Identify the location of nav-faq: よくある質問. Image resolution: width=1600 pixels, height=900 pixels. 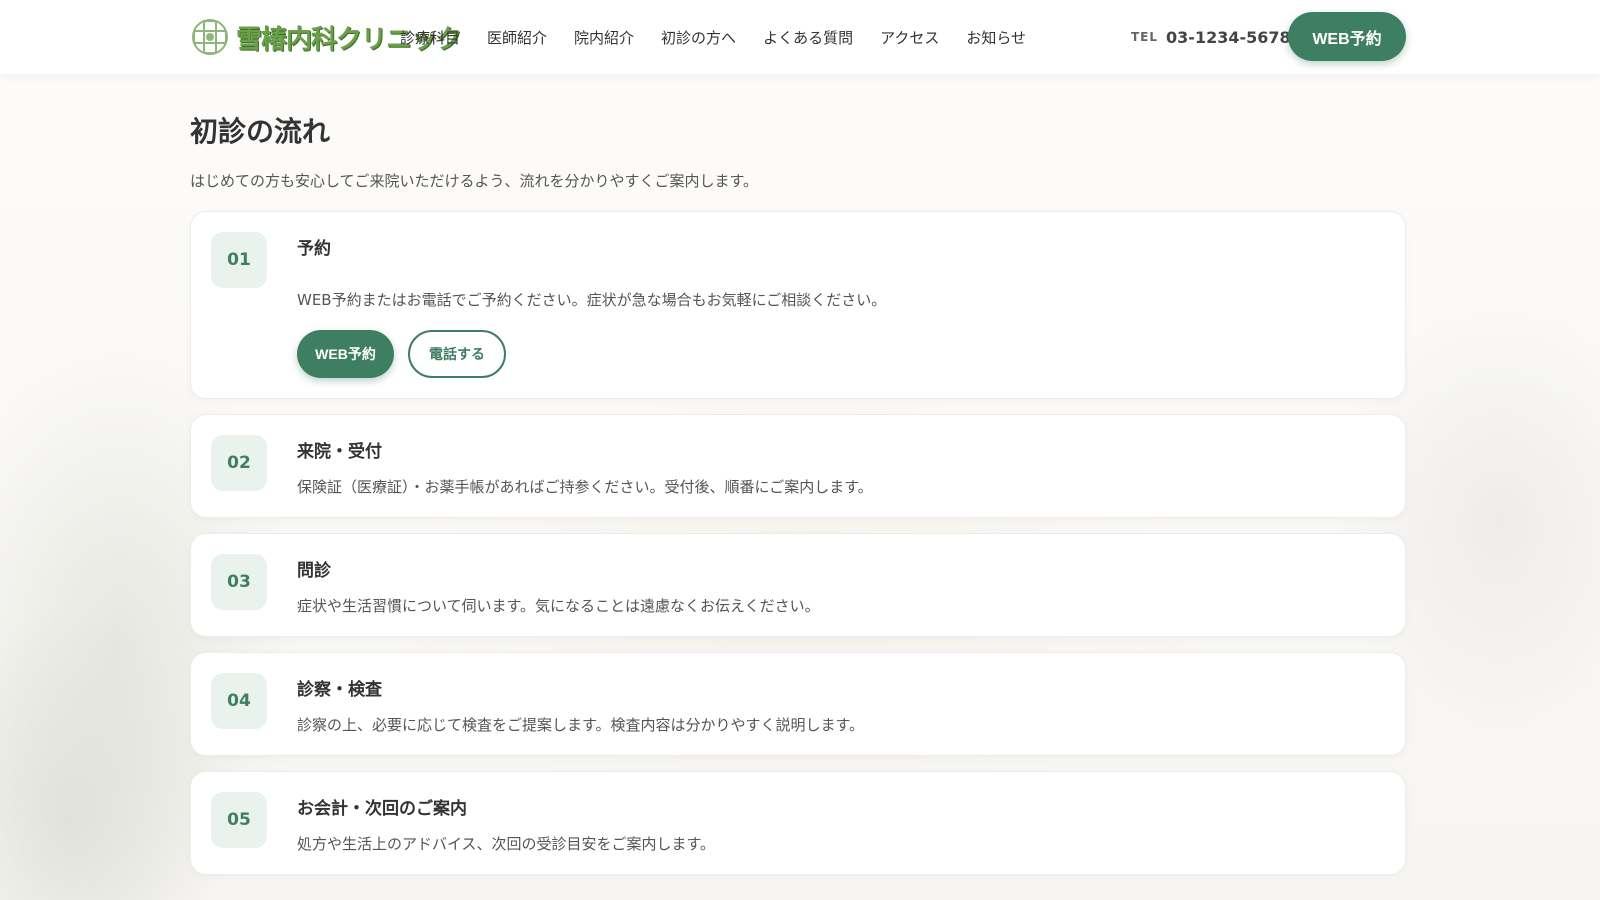
(808, 37).